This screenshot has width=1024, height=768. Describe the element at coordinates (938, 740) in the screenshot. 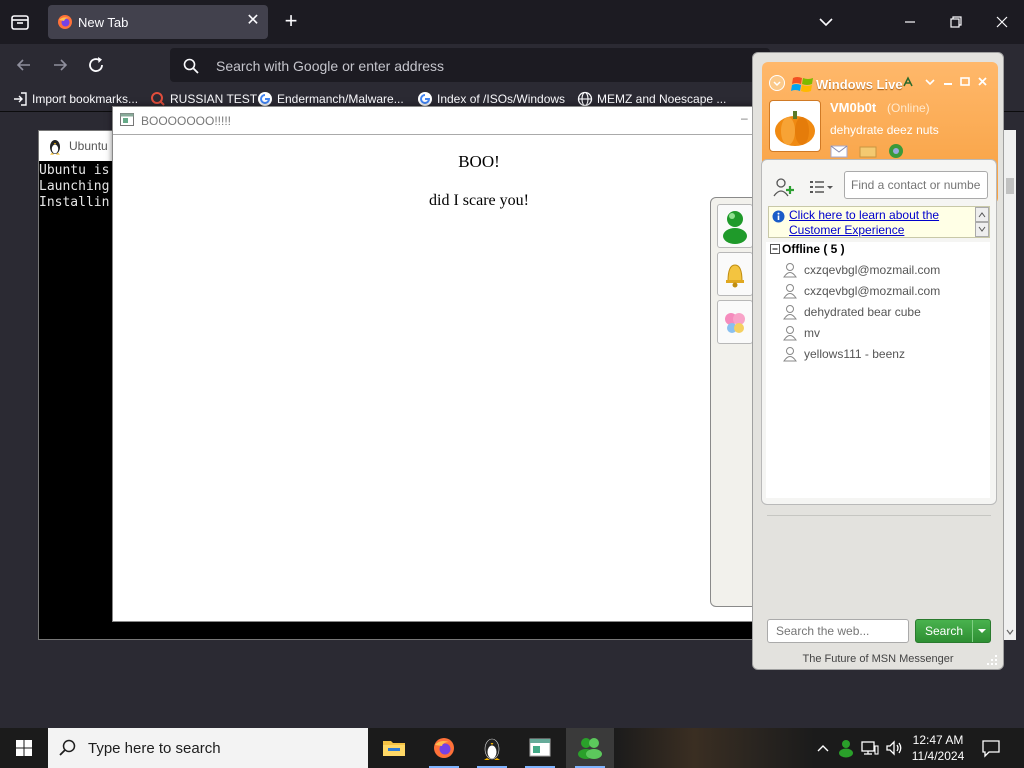

I see `clock-time: 12:47 AM` at that location.